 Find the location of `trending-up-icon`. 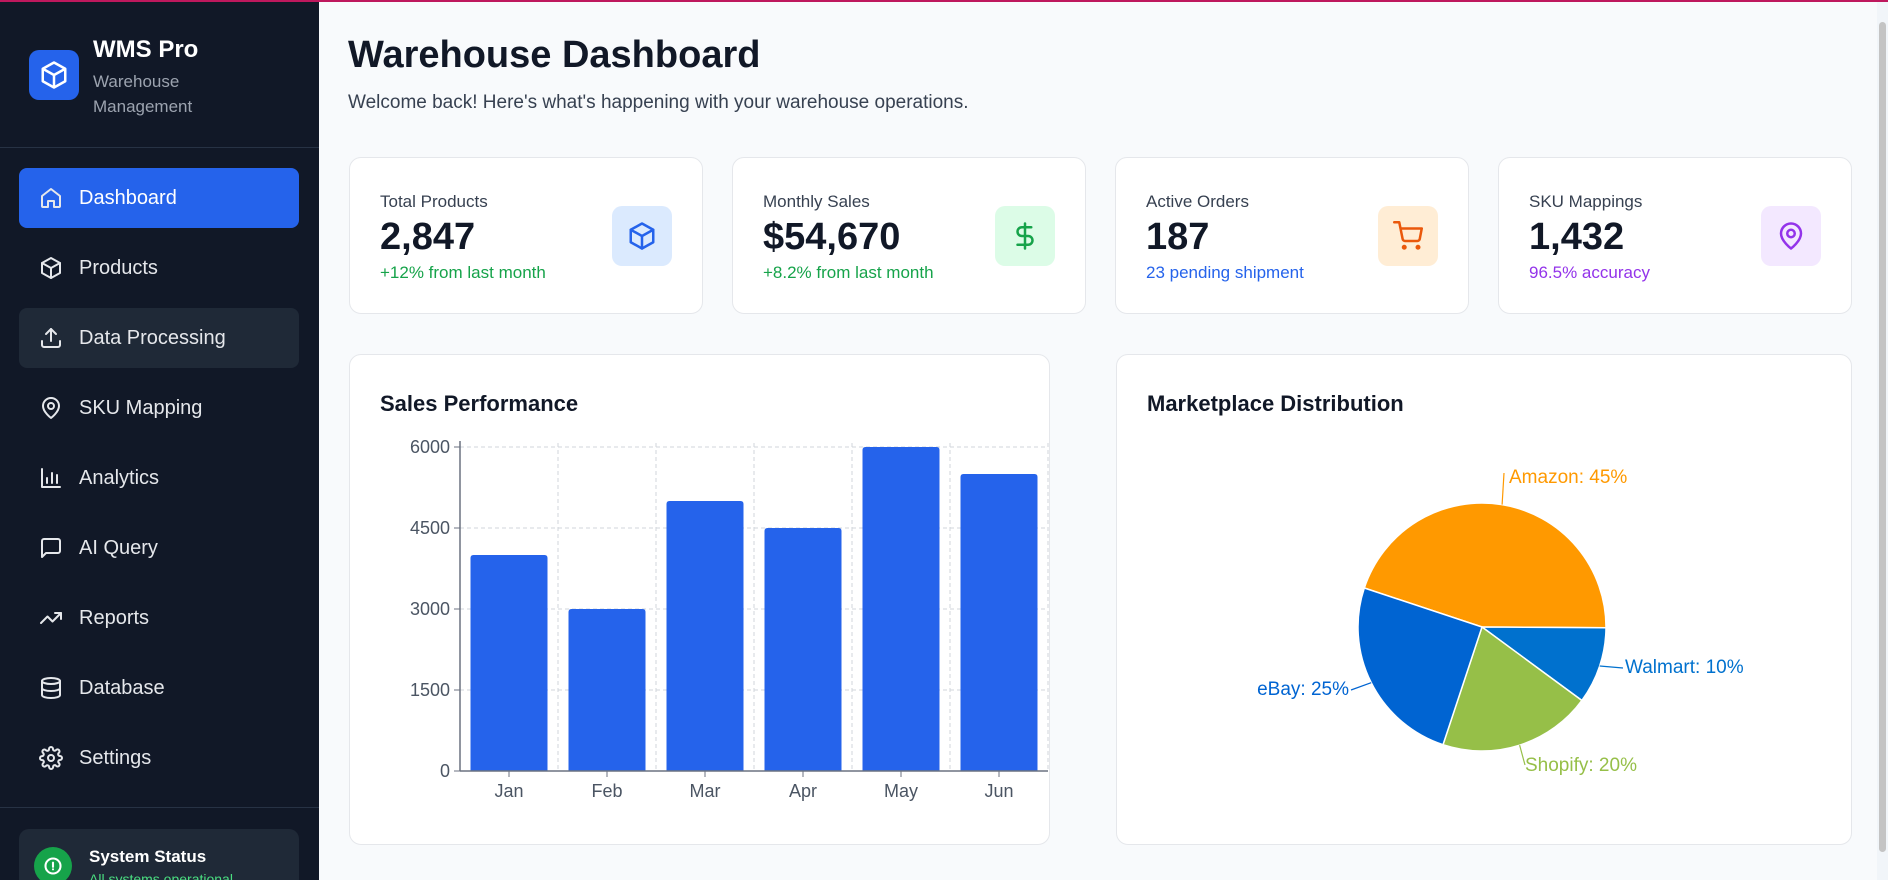

trending-up-icon is located at coordinates (51, 618).